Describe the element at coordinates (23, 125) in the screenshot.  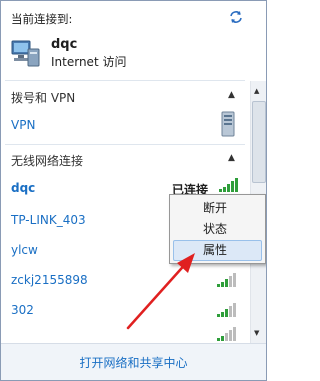
I see `vpn-item: VPN` at that location.